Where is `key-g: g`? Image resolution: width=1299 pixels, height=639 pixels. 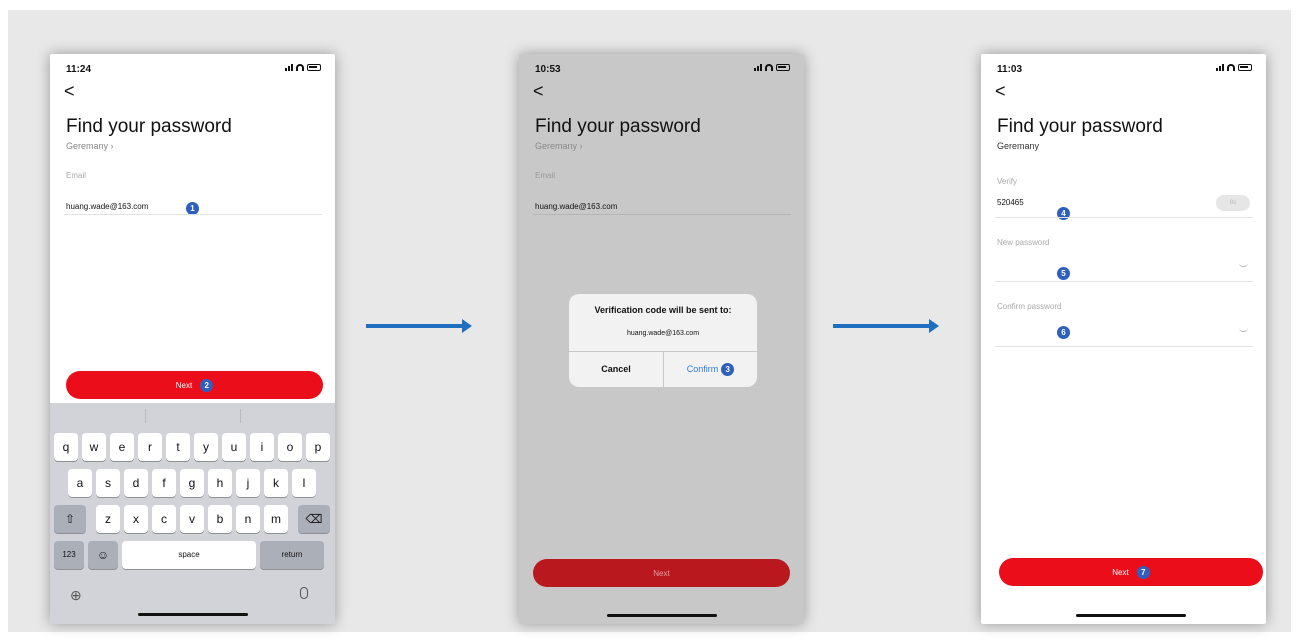 key-g: g is located at coordinates (192, 483).